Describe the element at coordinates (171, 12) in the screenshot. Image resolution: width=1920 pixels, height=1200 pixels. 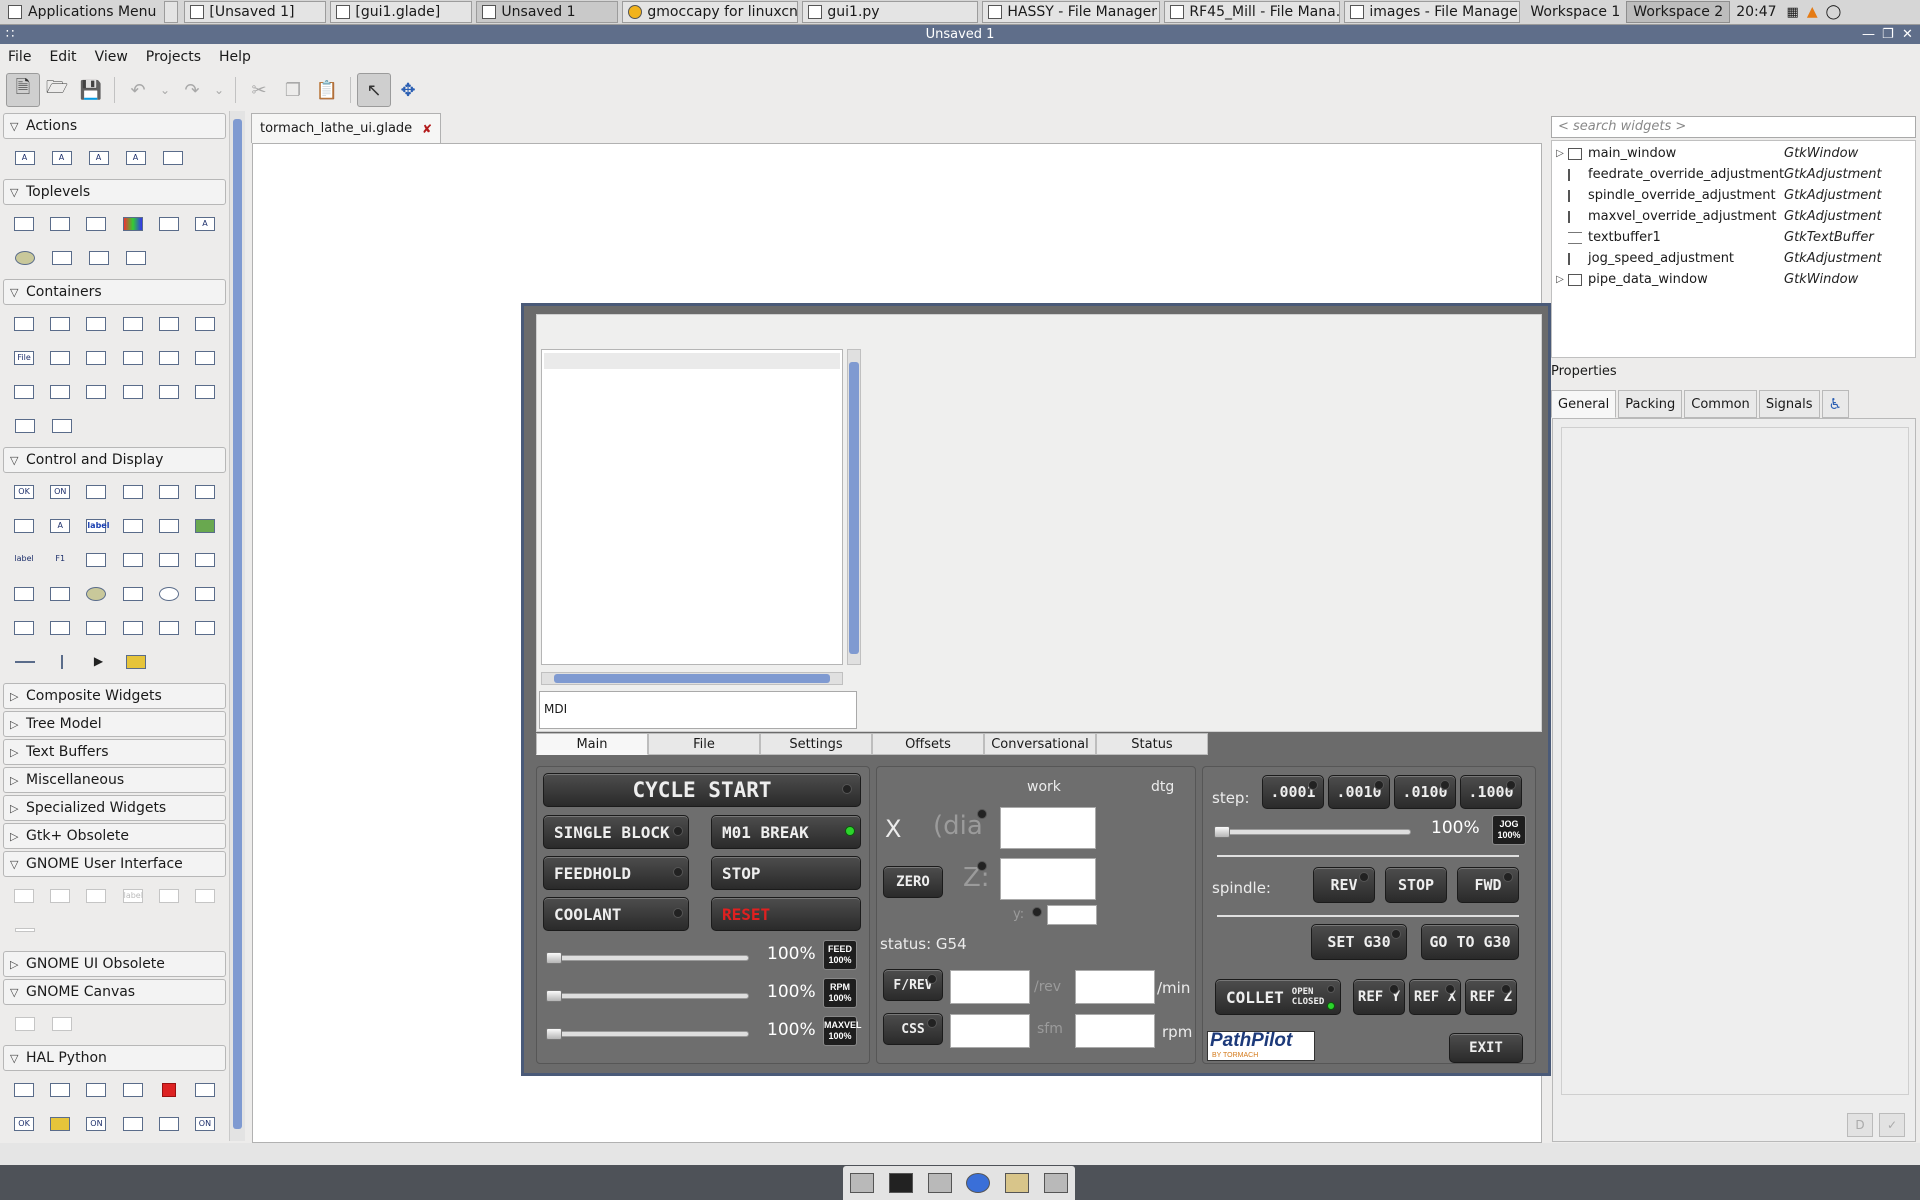
I see `show-desktop-button` at that location.